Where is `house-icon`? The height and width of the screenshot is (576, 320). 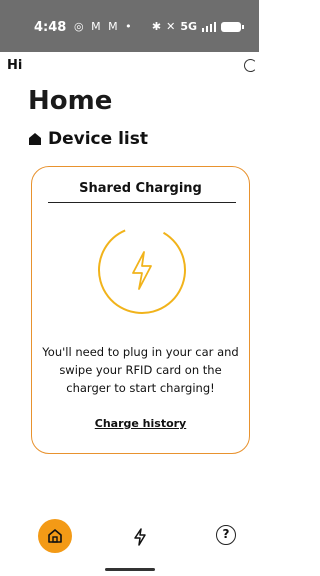
house-icon is located at coordinates (35, 139).